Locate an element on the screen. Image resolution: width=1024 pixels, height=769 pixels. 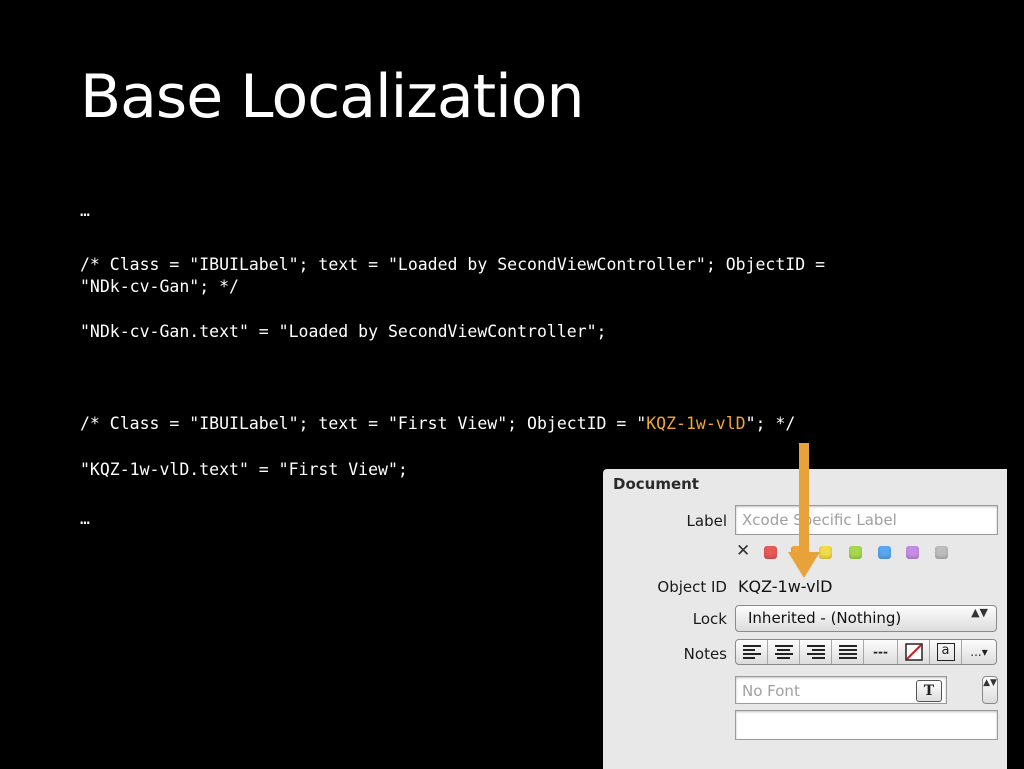
align-center-icon is located at coordinates (784, 652).